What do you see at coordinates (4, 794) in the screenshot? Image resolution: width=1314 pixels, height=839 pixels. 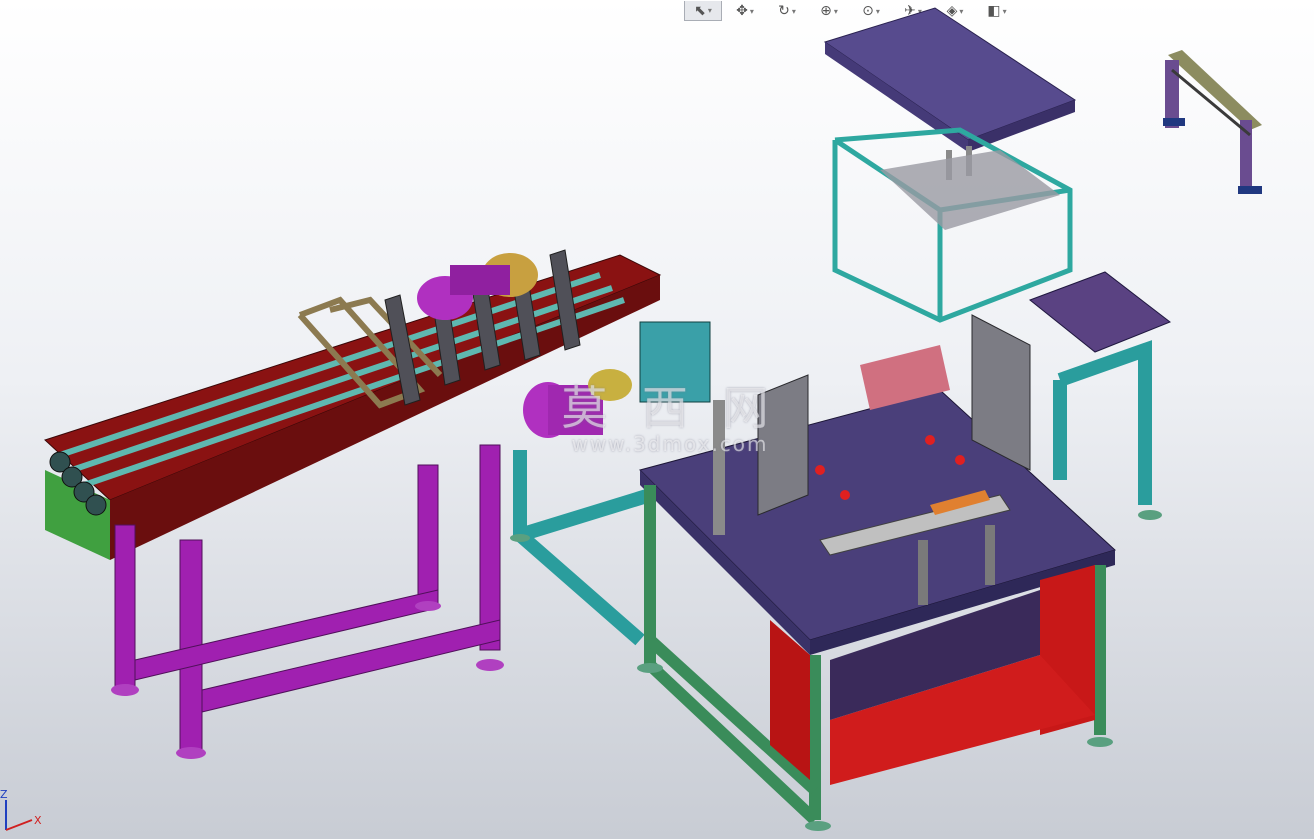 I see `axis-z-label: Z` at bounding box center [4, 794].